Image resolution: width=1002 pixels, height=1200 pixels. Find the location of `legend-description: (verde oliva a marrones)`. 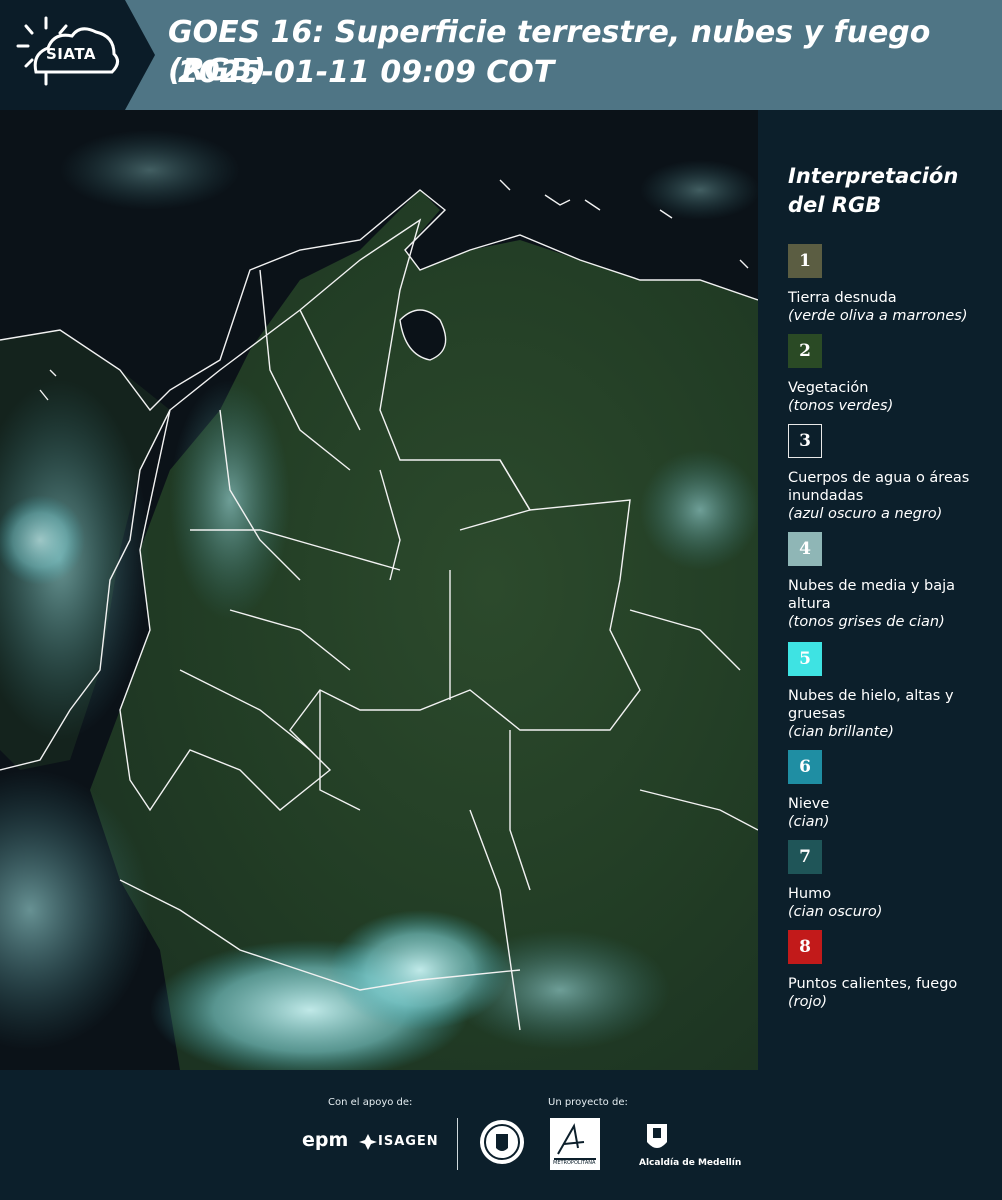

legend-description: (verde oliva a marrones) is located at coordinates (878, 316).